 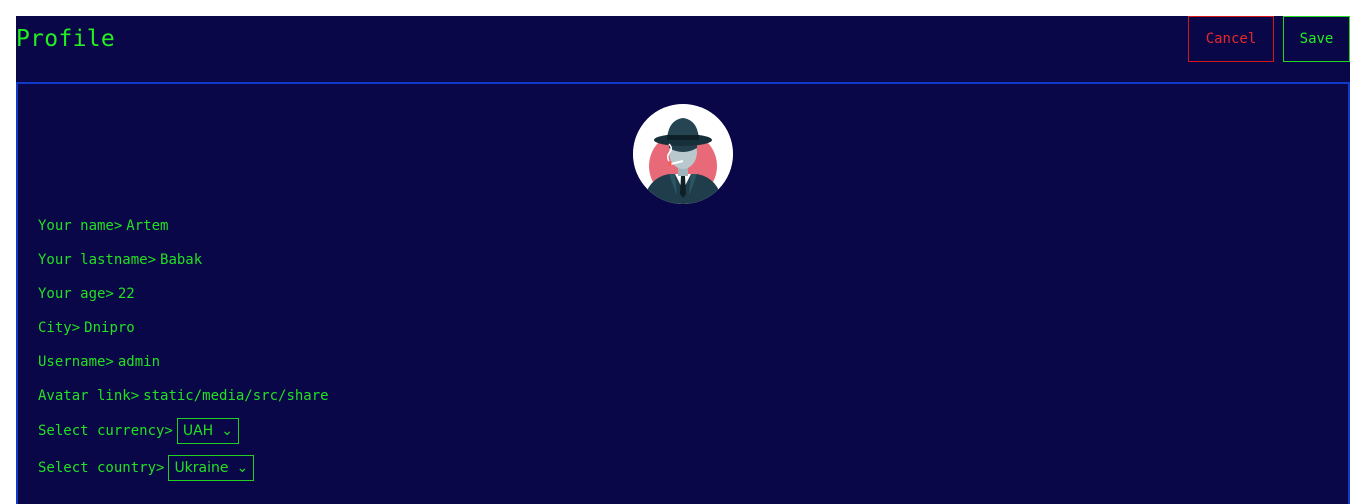 What do you see at coordinates (89, 396) in the screenshot?
I see `avatar-link-label: Avatar link>` at bounding box center [89, 396].